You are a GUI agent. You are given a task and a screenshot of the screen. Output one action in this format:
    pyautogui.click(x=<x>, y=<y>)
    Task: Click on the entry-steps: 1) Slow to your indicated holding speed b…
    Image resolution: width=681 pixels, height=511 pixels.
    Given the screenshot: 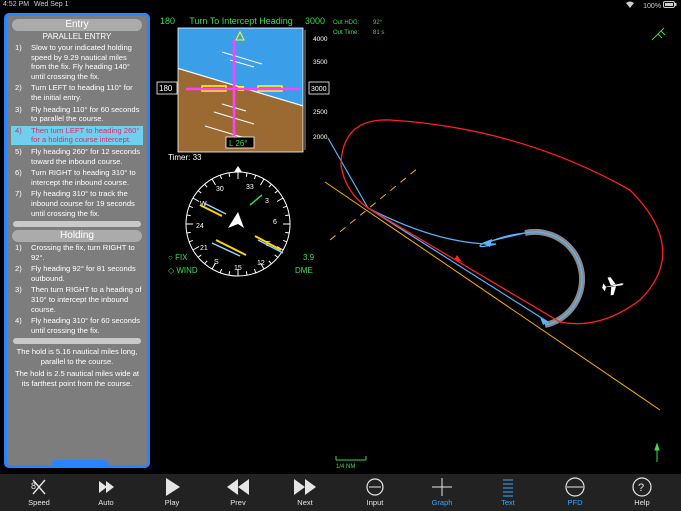 What is the action you would take?
    pyautogui.click(x=77, y=130)
    